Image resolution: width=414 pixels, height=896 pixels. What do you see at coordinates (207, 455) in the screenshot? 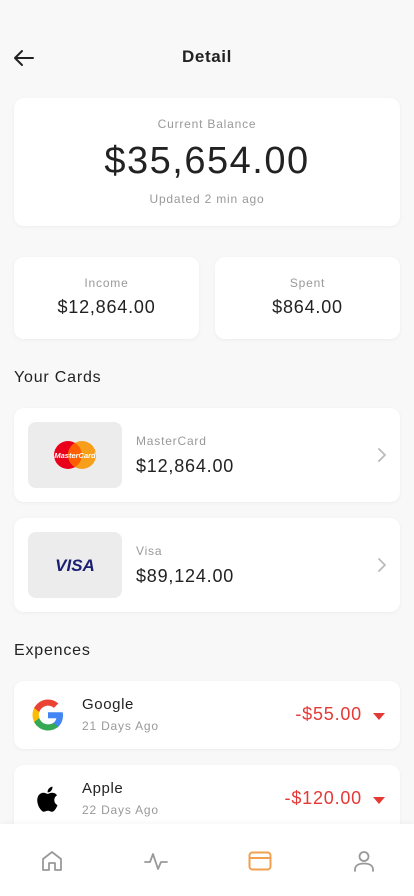
I see `mastercard-card: MasterCard MasterCard $12,864.00` at bounding box center [207, 455].